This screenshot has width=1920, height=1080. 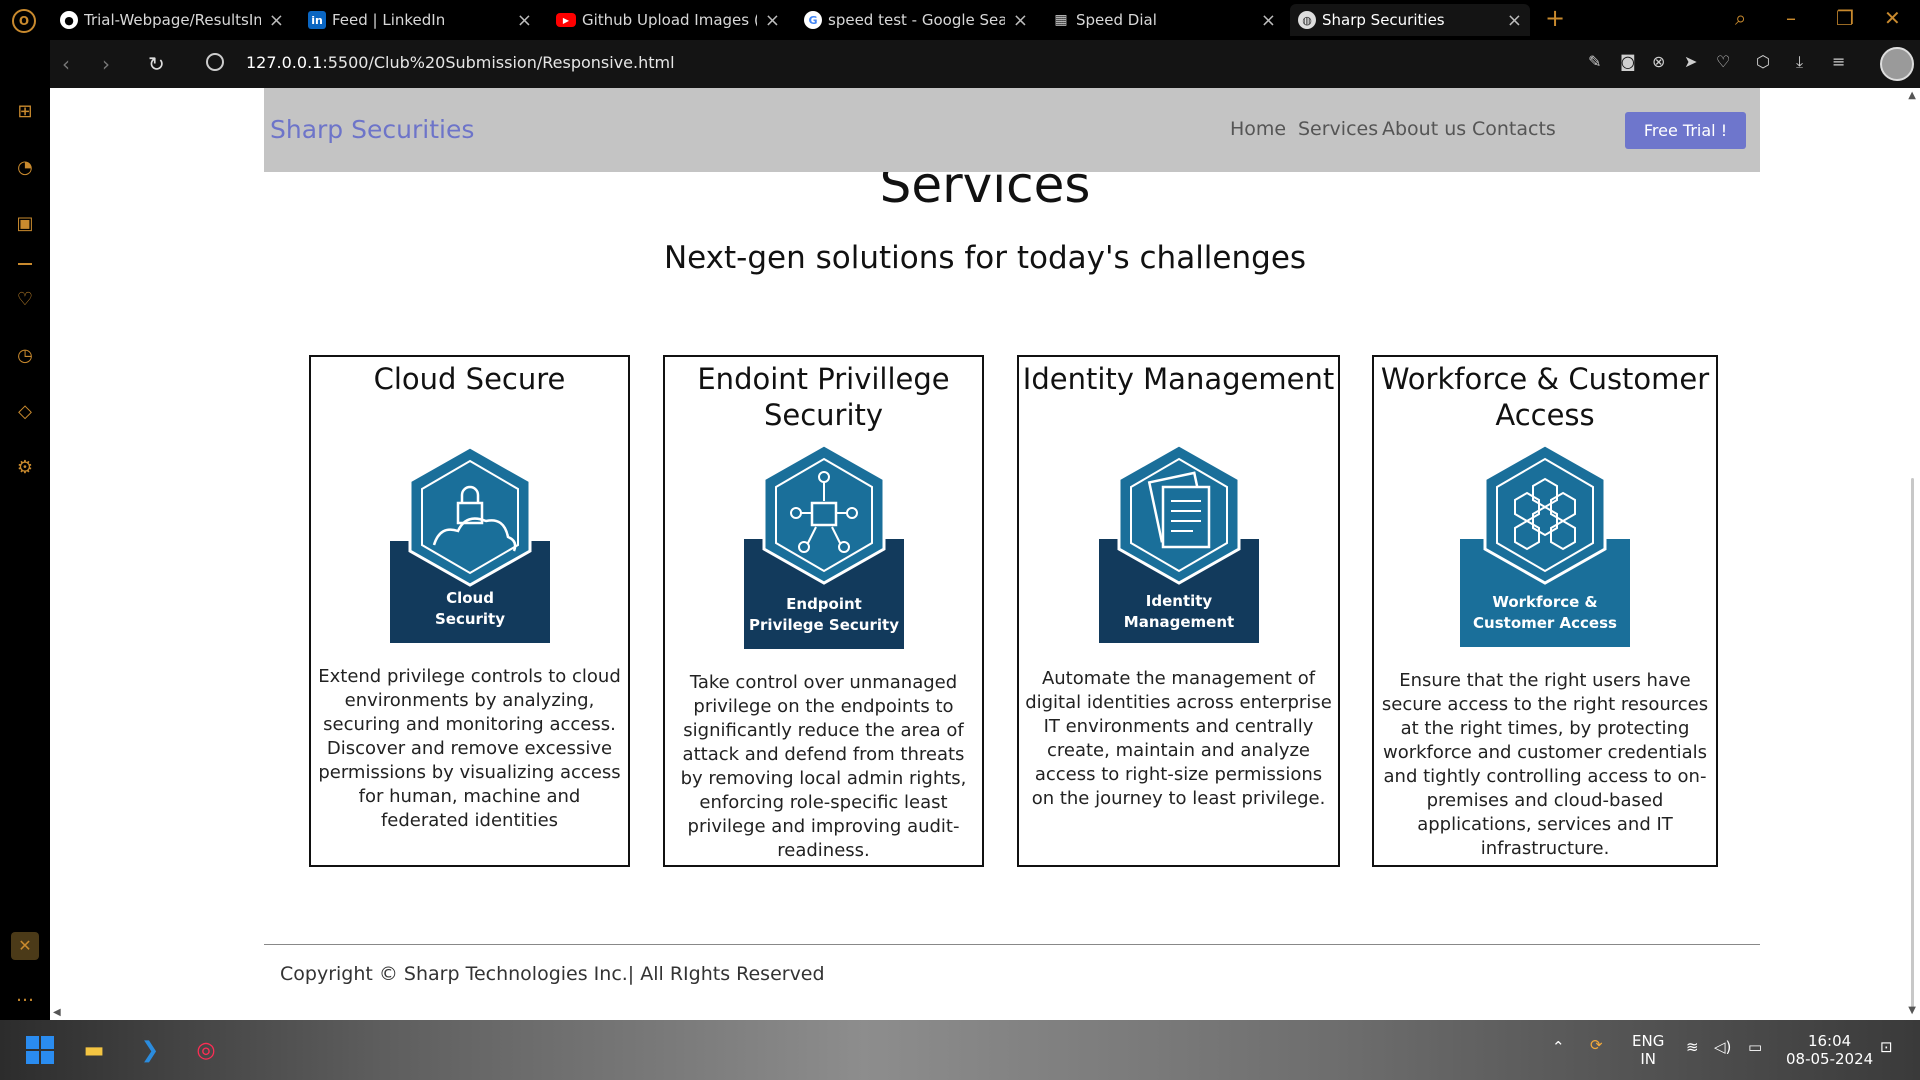 I want to click on vscode-icon: ❯, so click(x=150, y=1050).